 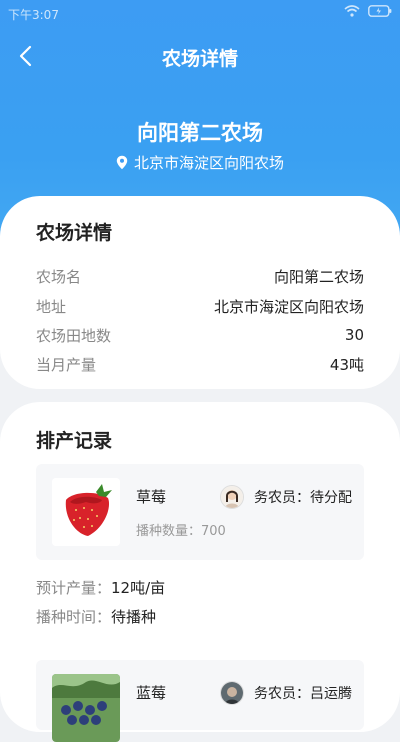 What do you see at coordinates (200, 306) in the screenshot?
I see `detail-row-address: 地址 北京市海淀区向阳农场` at bounding box center [200, 306].